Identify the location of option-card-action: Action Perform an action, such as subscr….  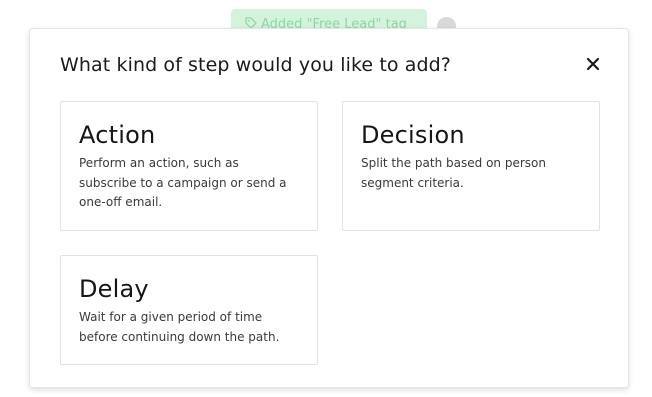
(189, 166).